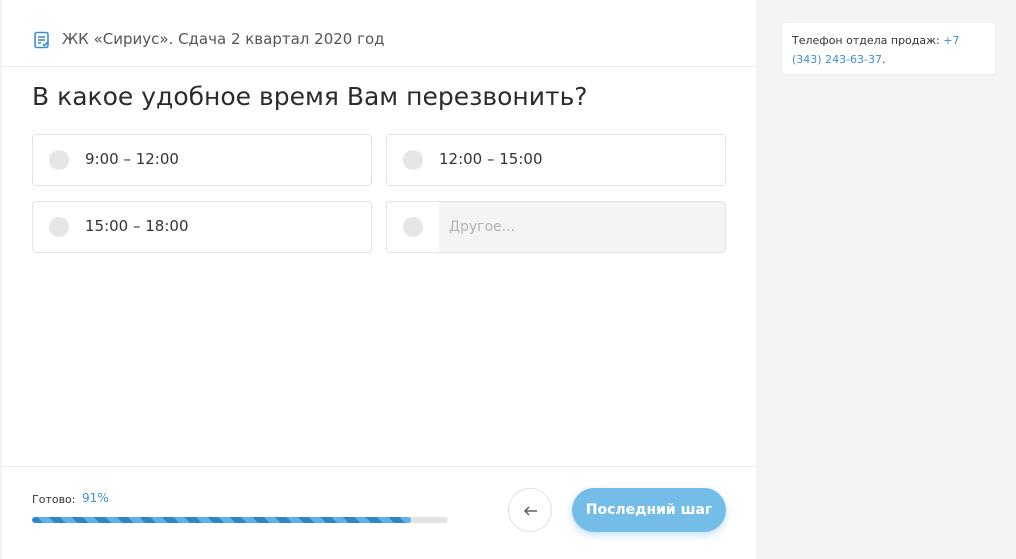 The image size is (1016, 559). Describe the element at coordinates (884, 59) in the screenshot. I see `contact-suffix: .` at that location.